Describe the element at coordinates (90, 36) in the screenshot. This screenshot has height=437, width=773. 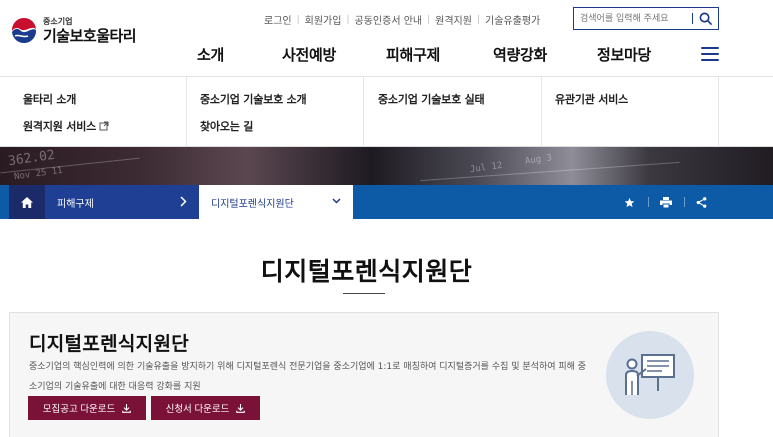
I see `logo-main-text: 기술보호울타리` at that location.